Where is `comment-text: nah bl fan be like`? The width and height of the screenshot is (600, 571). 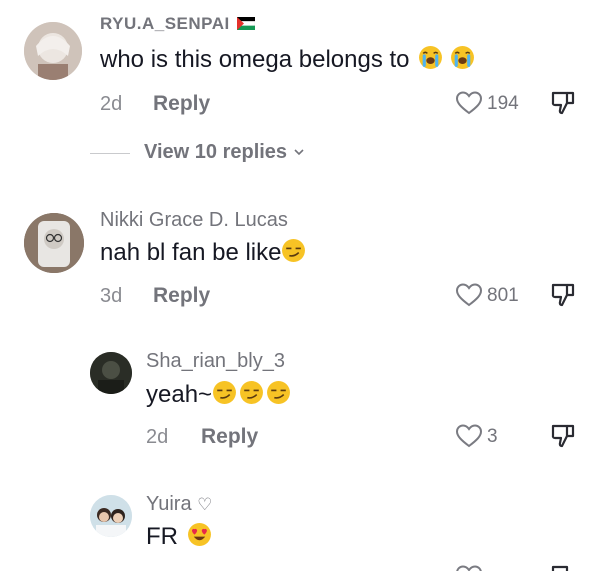 comment-text: nah bl fan be like is located at coordinates (203, 252).